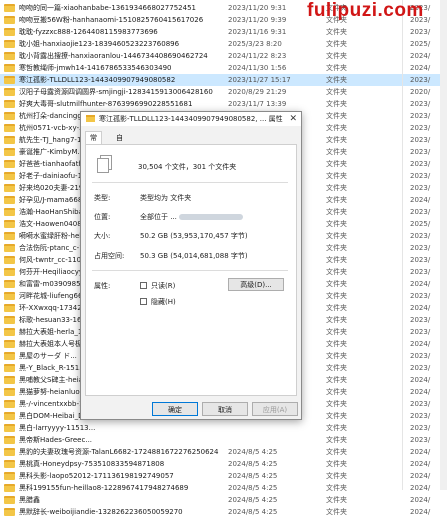  I want to click on tab-custom: 自定义, so click(119, 149).